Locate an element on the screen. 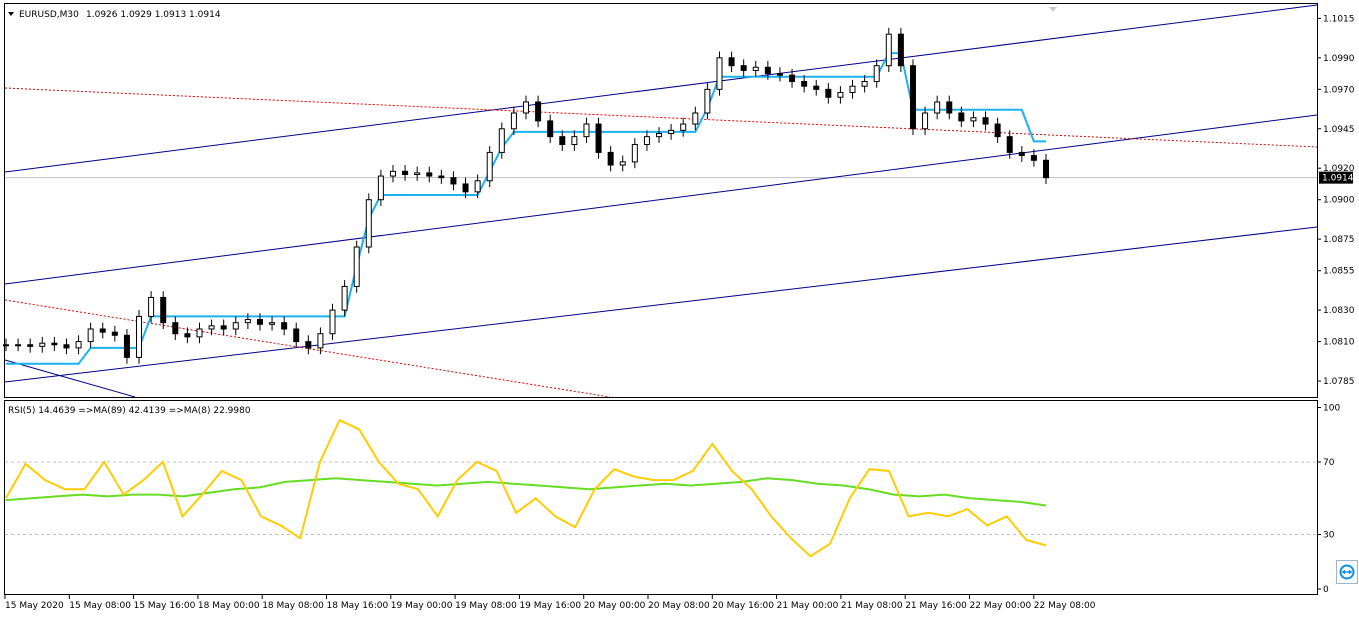 The width and height of the screenshot is (1359, 619). time-tick-label: 18 May 00:00 is located at coordinates (229, 606).